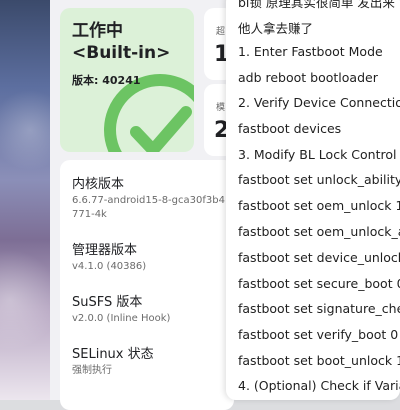  What do you see at coordinates (319, 102) in the screenshot?
I see `note-line: 2. Verify Device Connection` at bounding box center [319, 102].